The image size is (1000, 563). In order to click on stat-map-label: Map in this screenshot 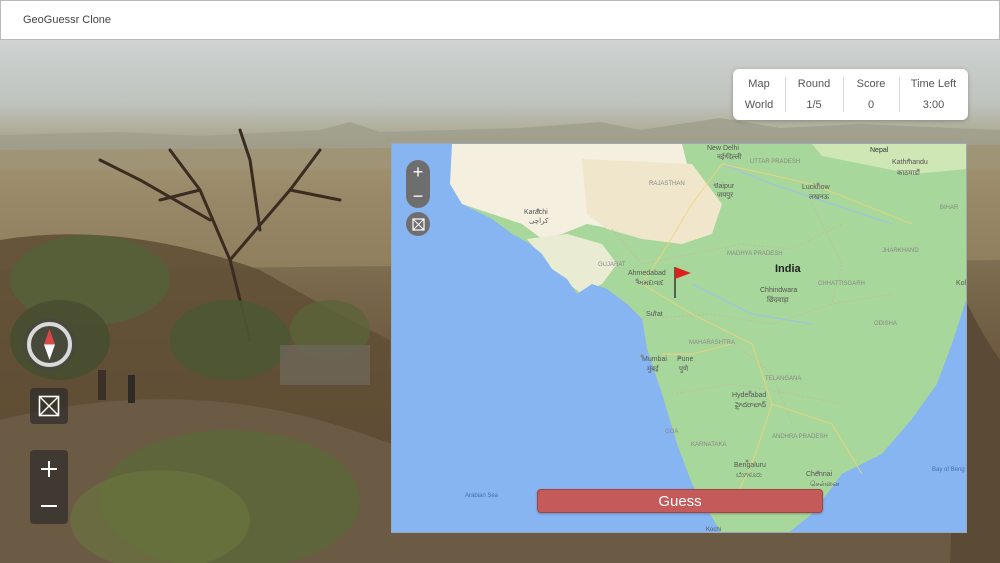, I will do `click(759, 84)`.